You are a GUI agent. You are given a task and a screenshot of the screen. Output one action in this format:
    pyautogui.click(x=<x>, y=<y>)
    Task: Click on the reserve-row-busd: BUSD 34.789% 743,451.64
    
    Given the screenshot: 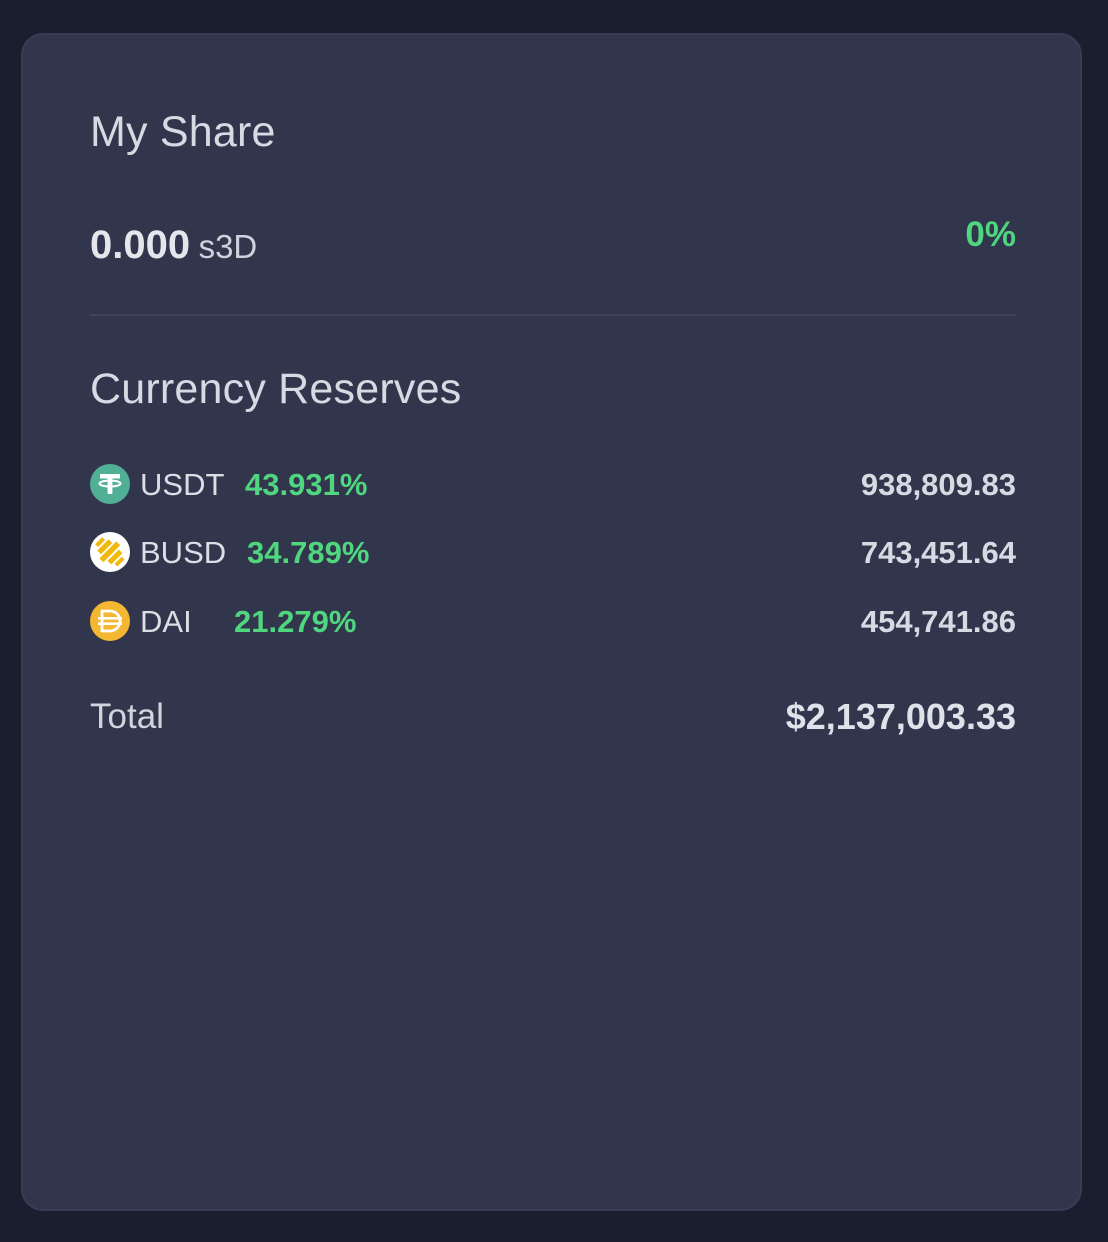 What is the action you would take?
    pyautogui.click(x=553, y=552)
    